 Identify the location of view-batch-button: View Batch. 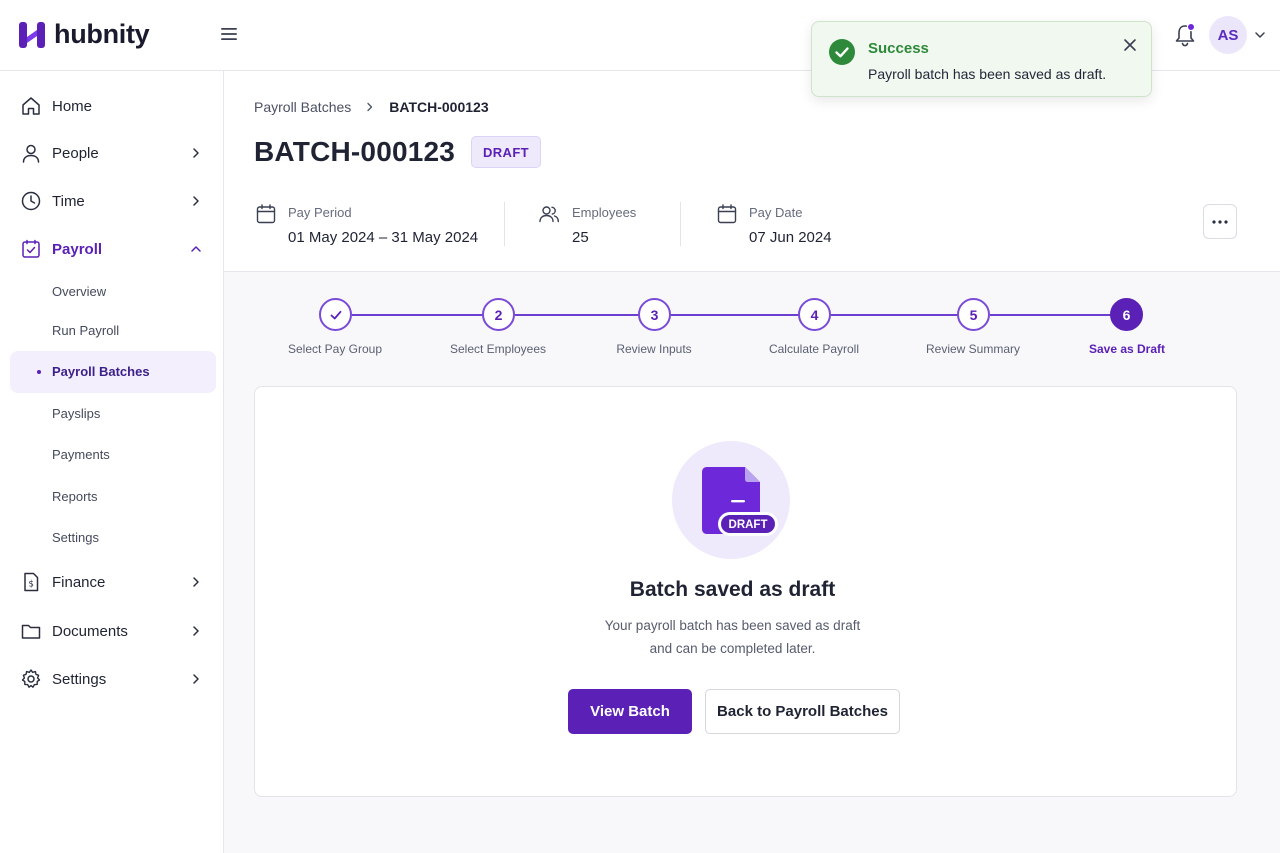
(630, 711).